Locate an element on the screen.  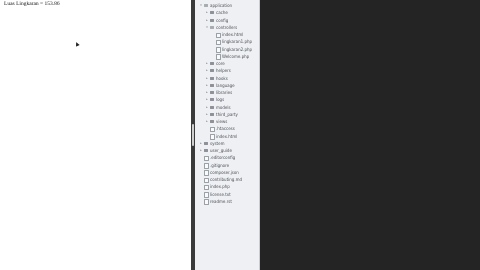
tree-file: readme.rst is located at coordinates (227, 201).